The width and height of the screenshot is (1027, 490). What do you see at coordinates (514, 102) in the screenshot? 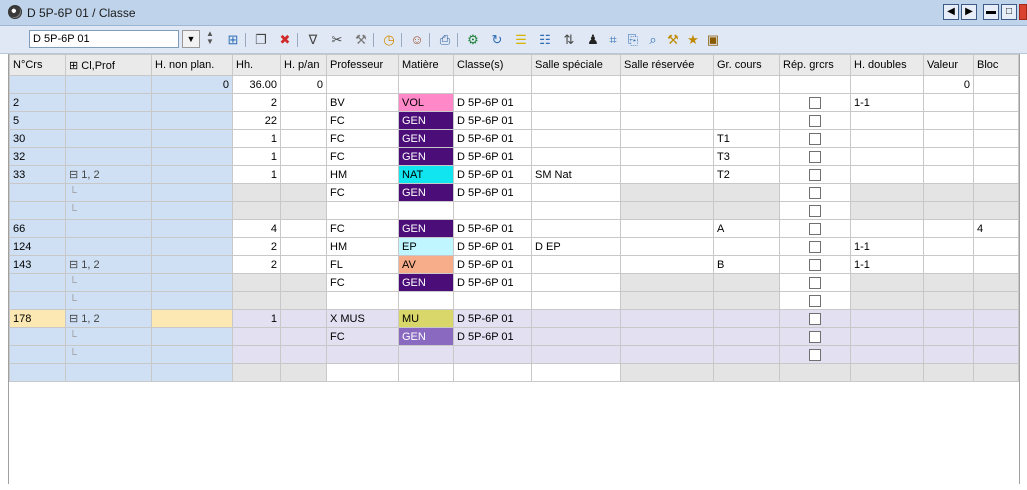
I see `table-row: 2 2 BV VOL D 5P-6P 01 1-1` at bounding box center [514, 102].